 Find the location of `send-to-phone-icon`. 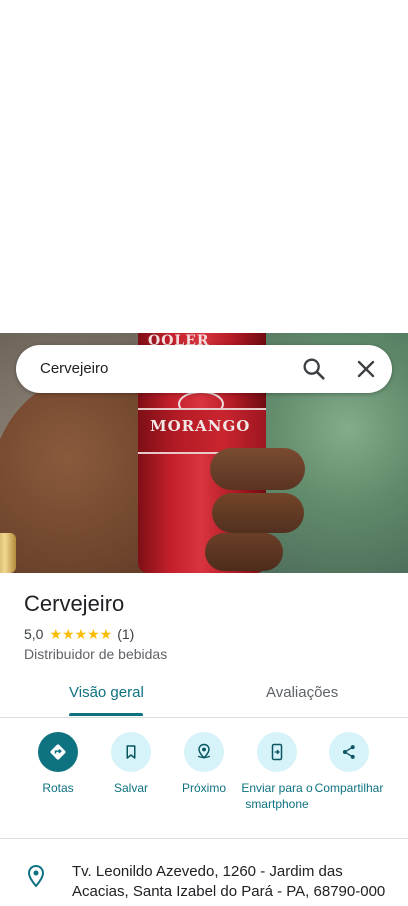

send-to-phone-icon is located at coordinates (277, 752).